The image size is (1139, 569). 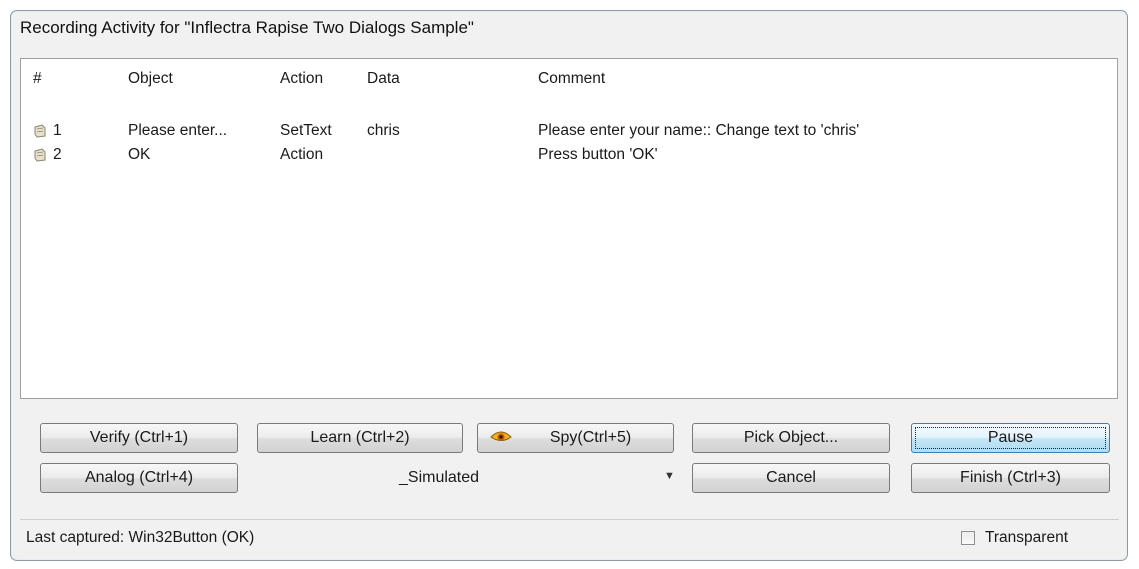 I want to click on row-number: 2, so click(x=57, y=154).